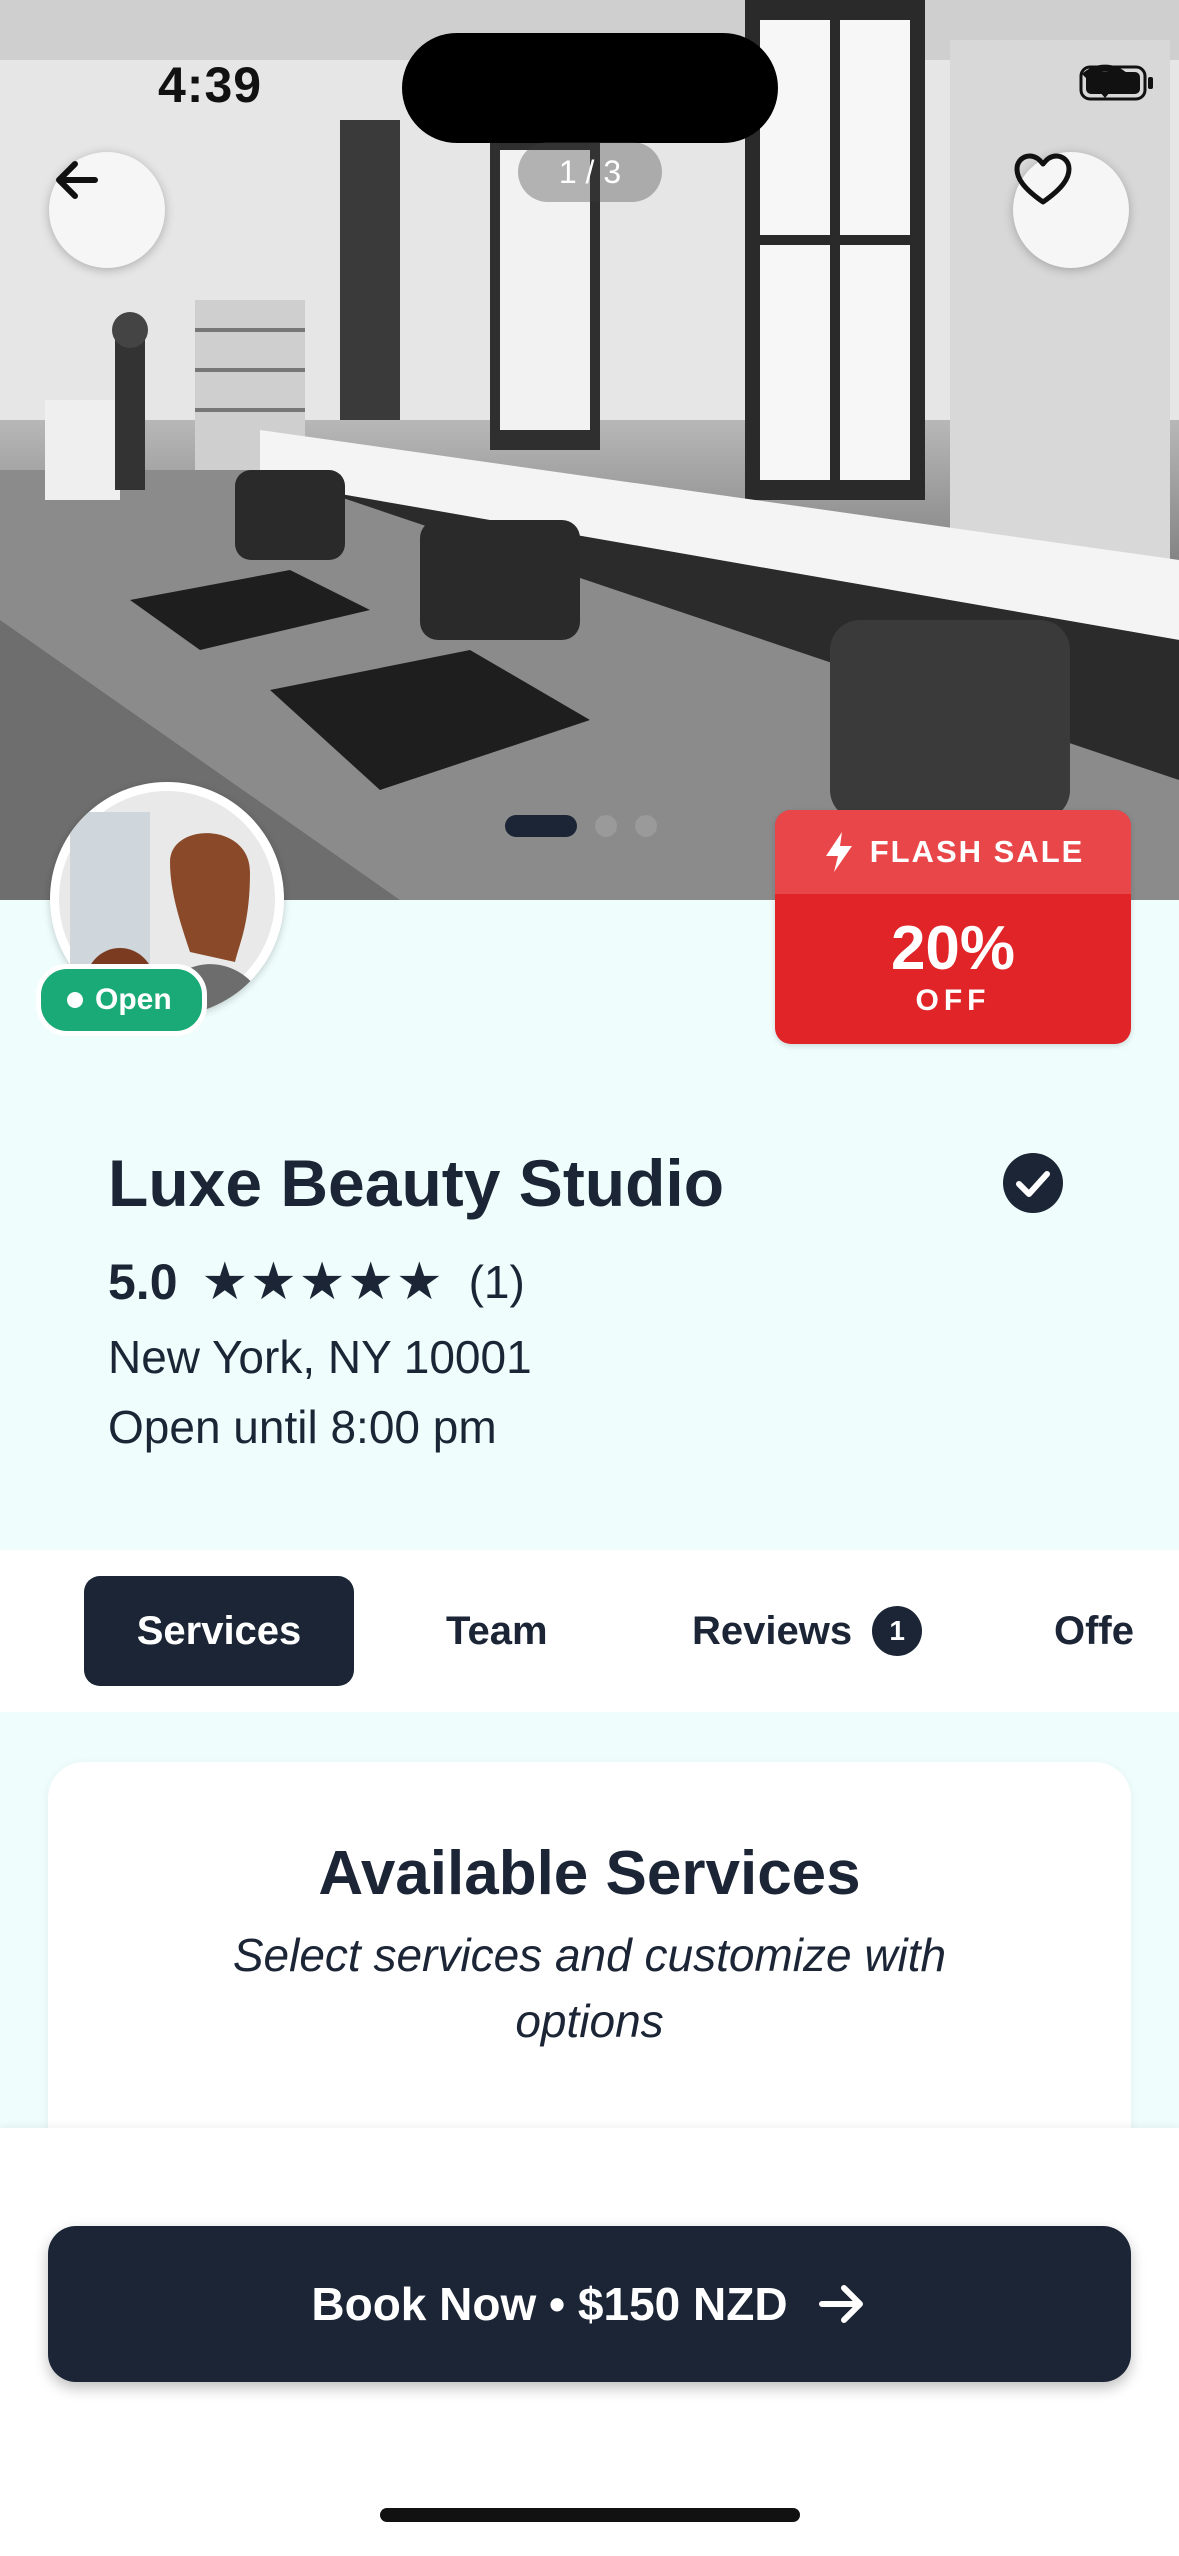 Image resolution: width=1179 pixels, height=2556 pixels. I want to click on tab-reviews: Reviews 1, so click(807, 1631).